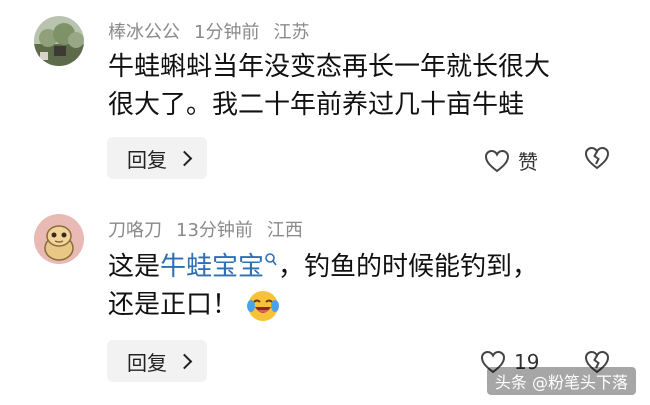 The width and height of the screenshot is (650, 405). What do you see at coordinates (173, 305) in the screenshot?
I see `text-segment: 还是正口！` at bounding box center [173, 305].